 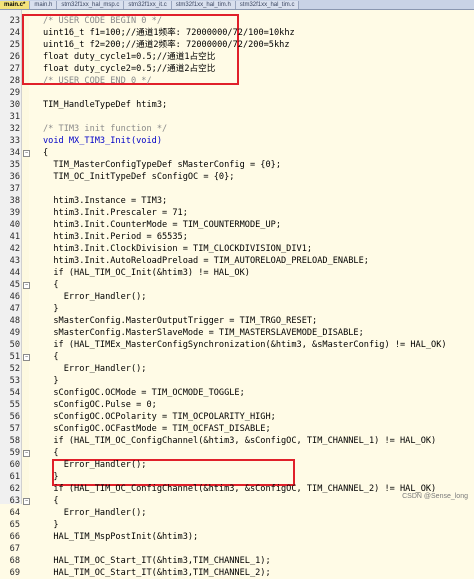 What do you see at coordinates (100, 405) in the screenshot?
I see `code-line: sConfigOC.Pulse = 0;` at bounding box center [100, 405].